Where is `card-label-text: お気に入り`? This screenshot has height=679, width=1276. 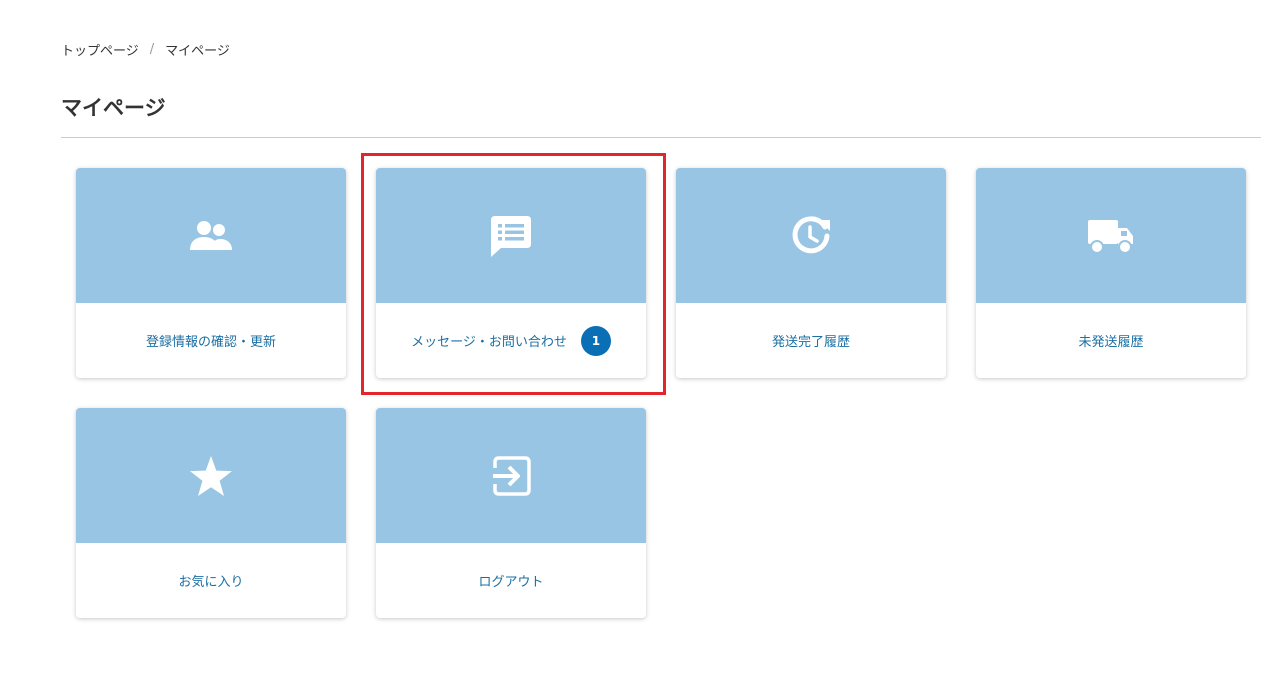 card-label-text: お気に入り is located at coordinates (211, 582).